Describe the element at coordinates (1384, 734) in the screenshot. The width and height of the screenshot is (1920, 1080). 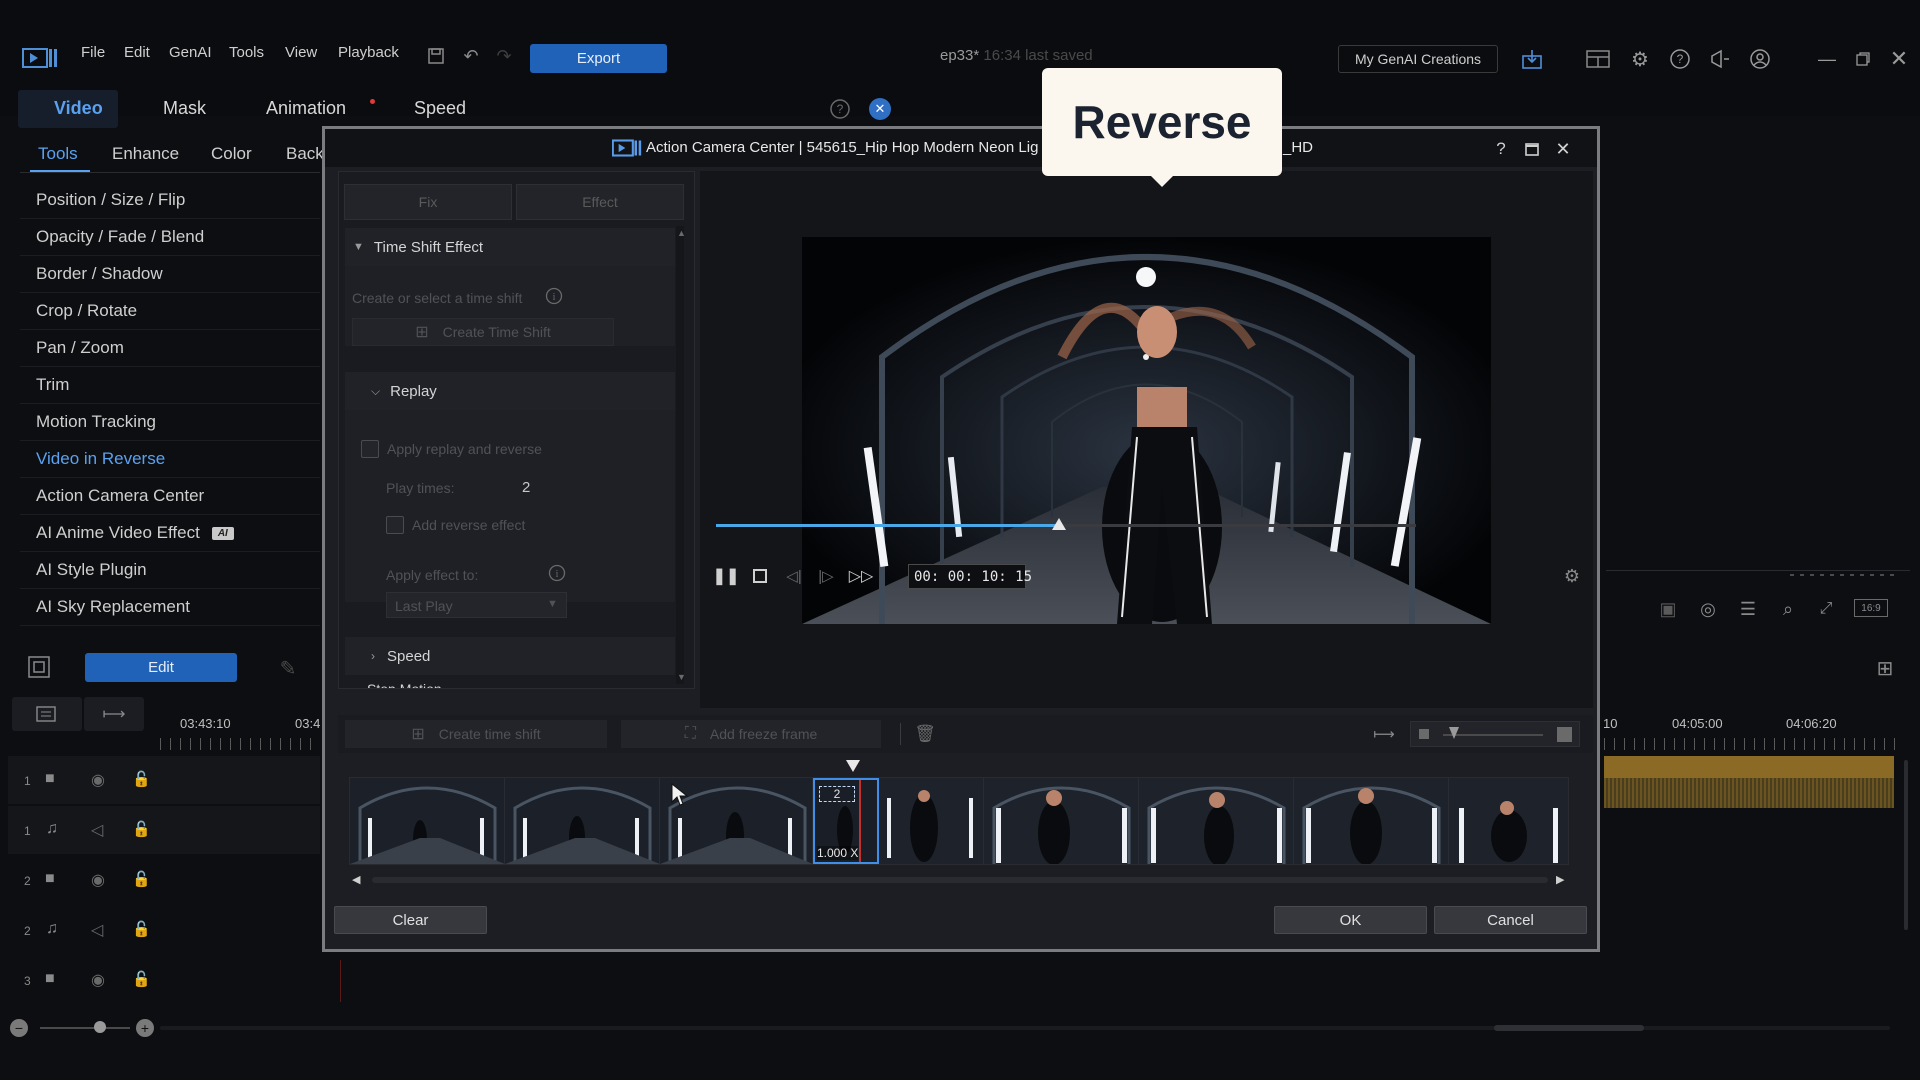
I see `fit-frames-icon: ⟼` at that location.